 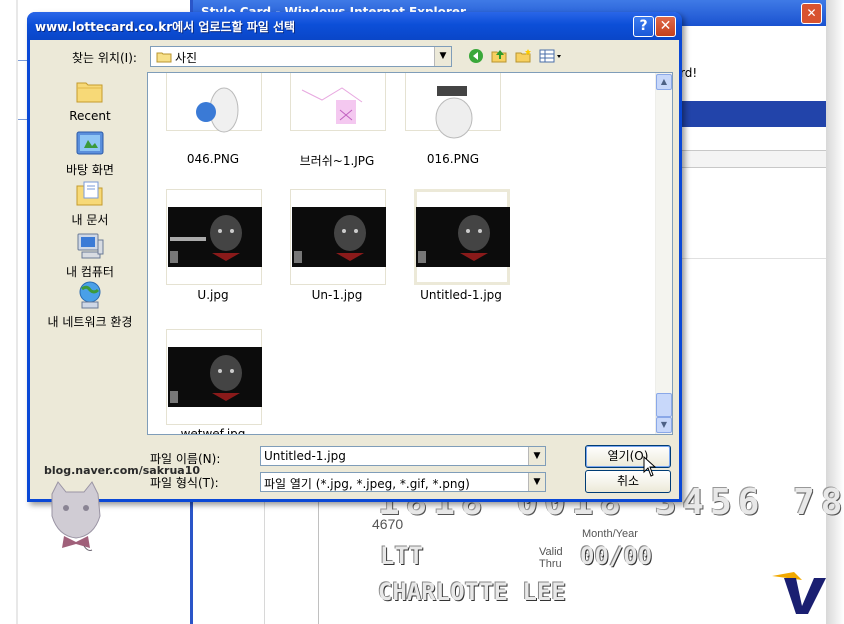 I want to click on network-places-icon, so click(x=90, y=296).